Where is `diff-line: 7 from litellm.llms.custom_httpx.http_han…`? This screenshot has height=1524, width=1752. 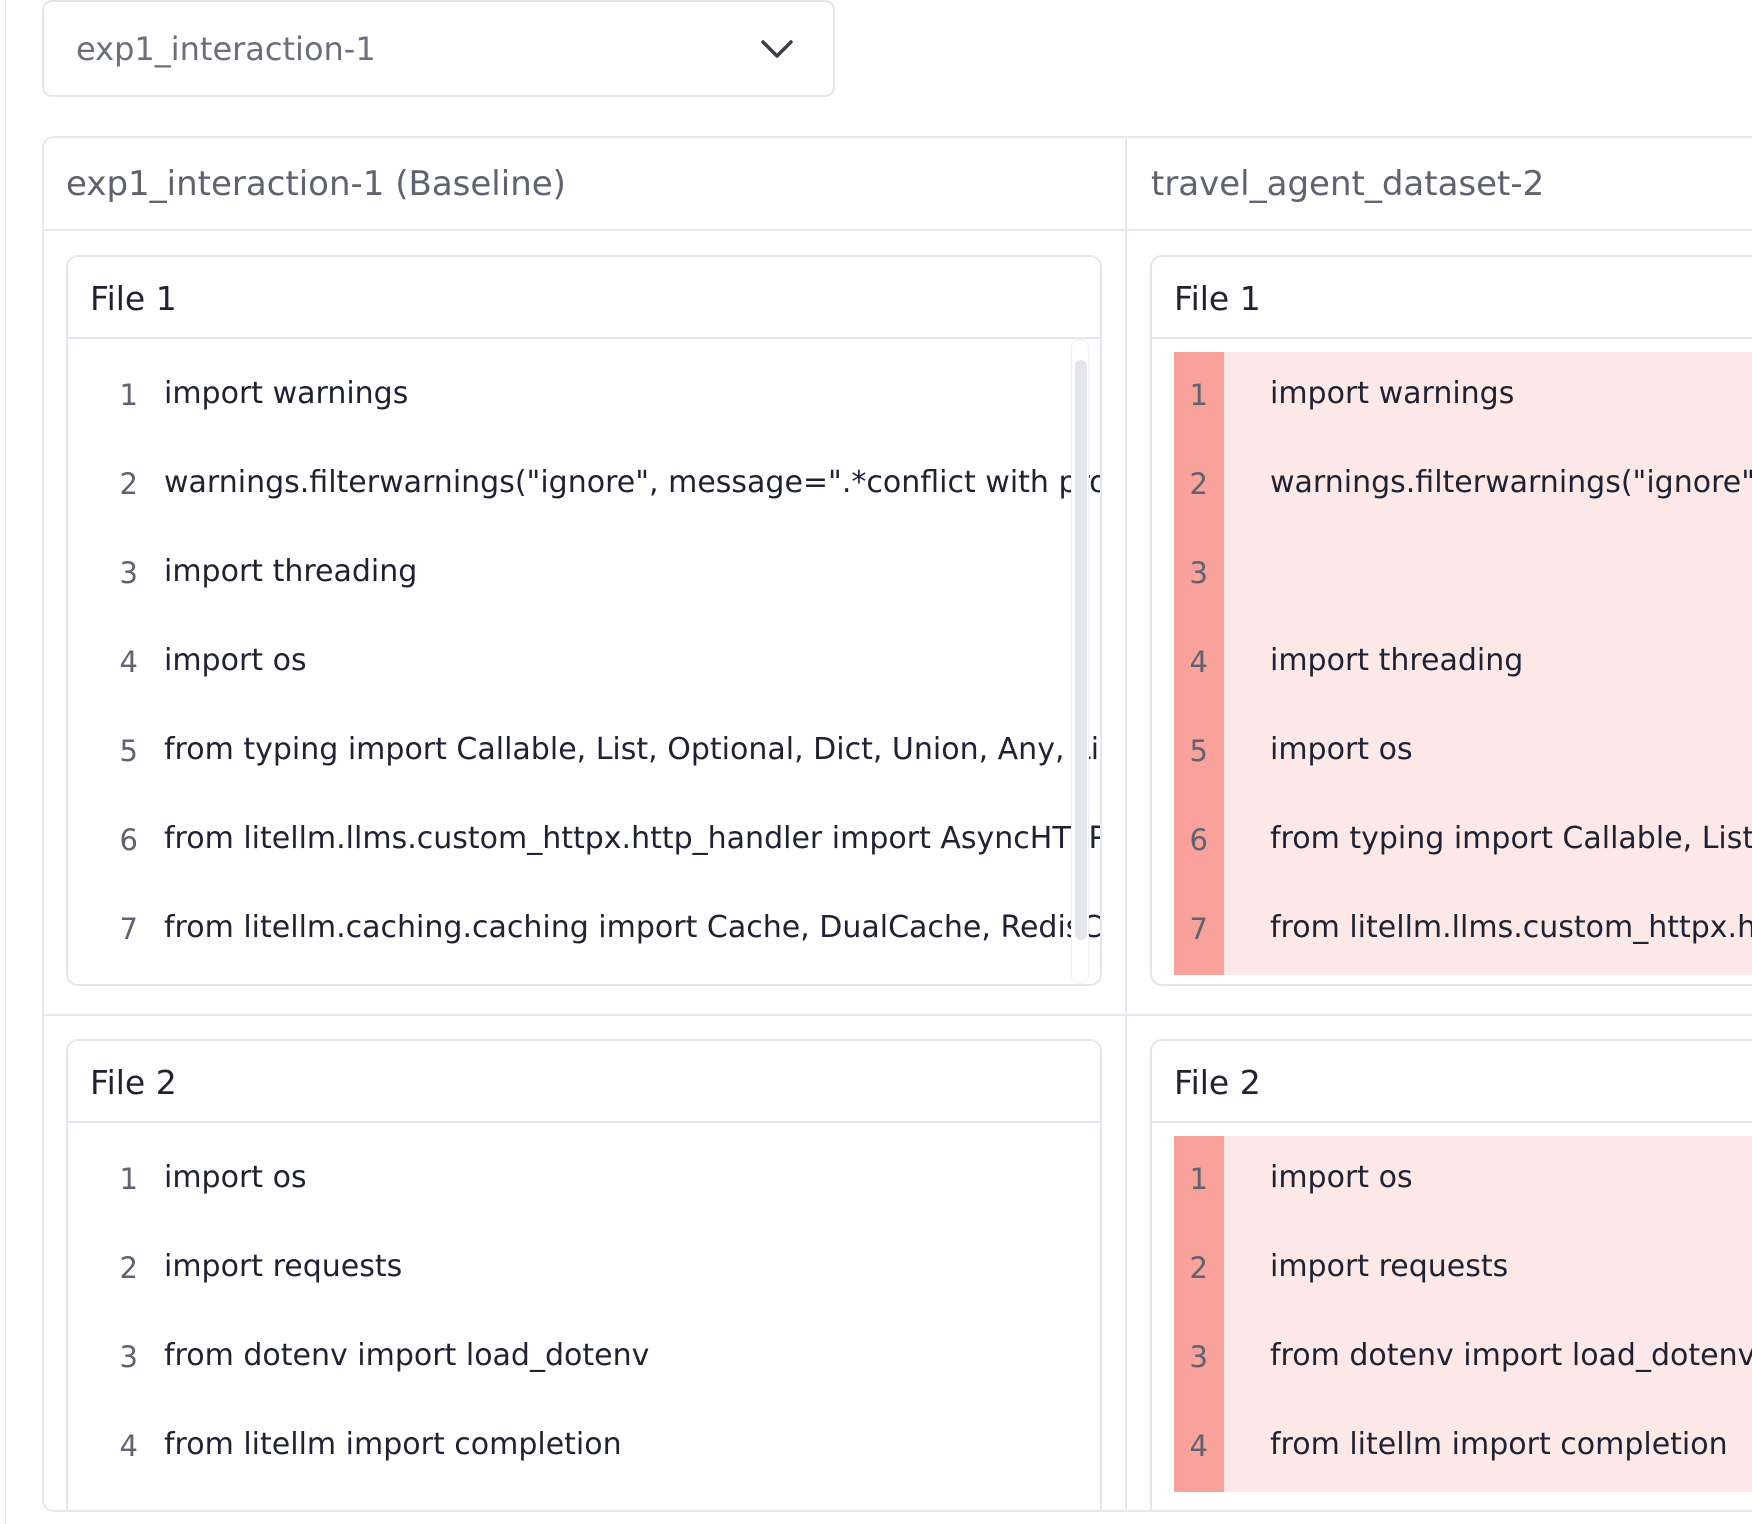
diff-line: 7 from litellm.llms.custom_httpx.http_han… is located at coordinates (1463, 930).